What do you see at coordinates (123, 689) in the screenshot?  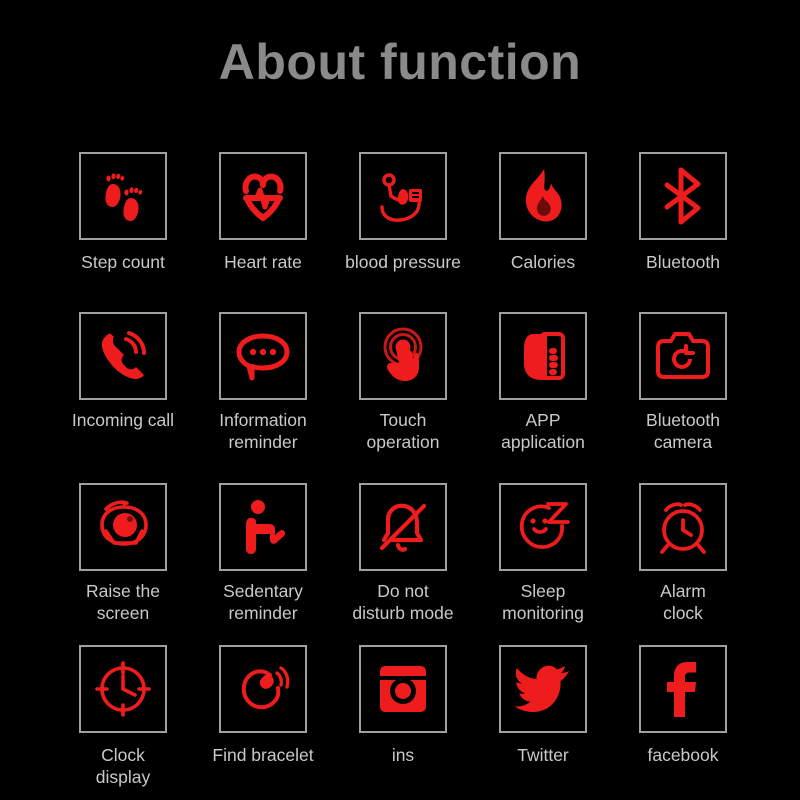 I see `clock-face-icon` at bounding box center [123, 689].